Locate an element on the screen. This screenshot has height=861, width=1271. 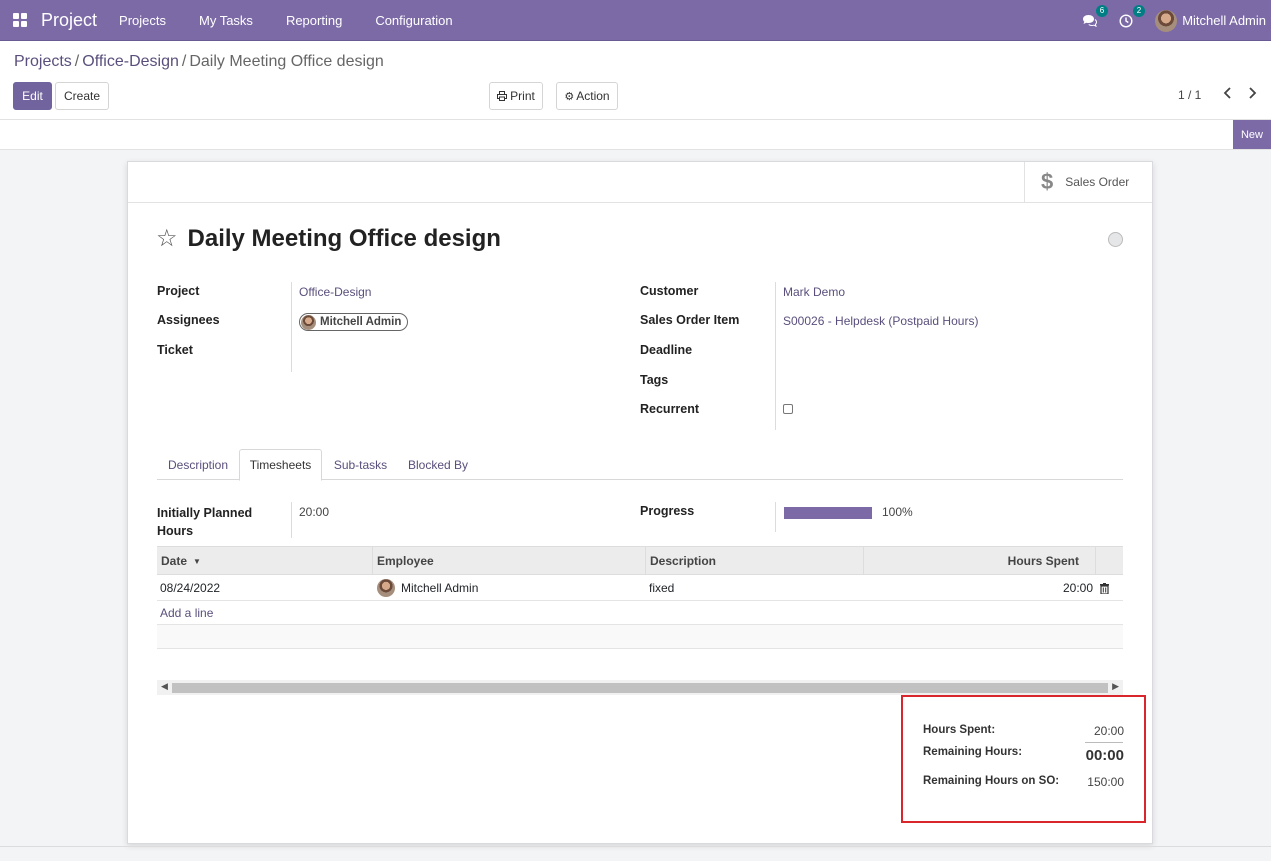
print-button: Print is located at coordinates (516, 96).